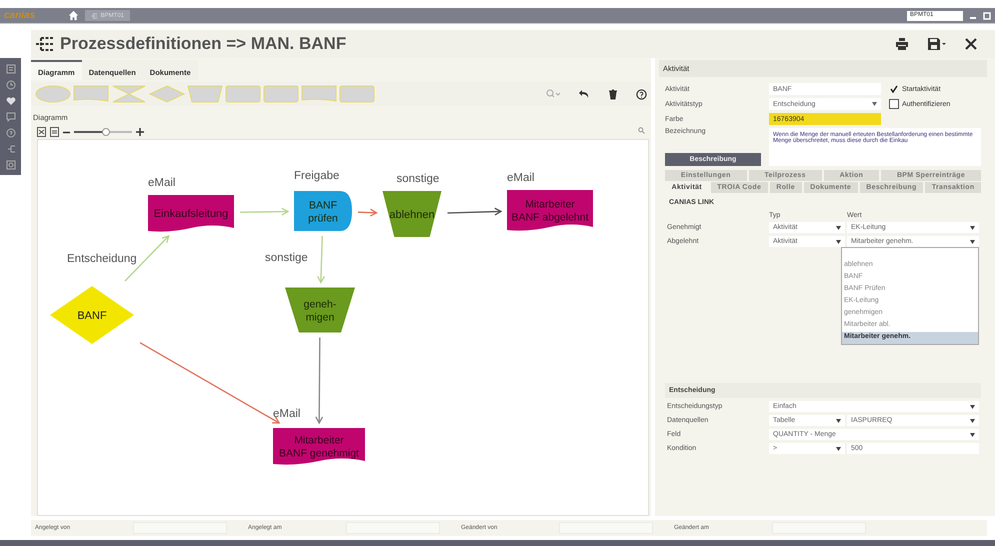 The height and width of the screenshot is (546, 995). I want to click on node-label: ablehnen, so click(412, 215).